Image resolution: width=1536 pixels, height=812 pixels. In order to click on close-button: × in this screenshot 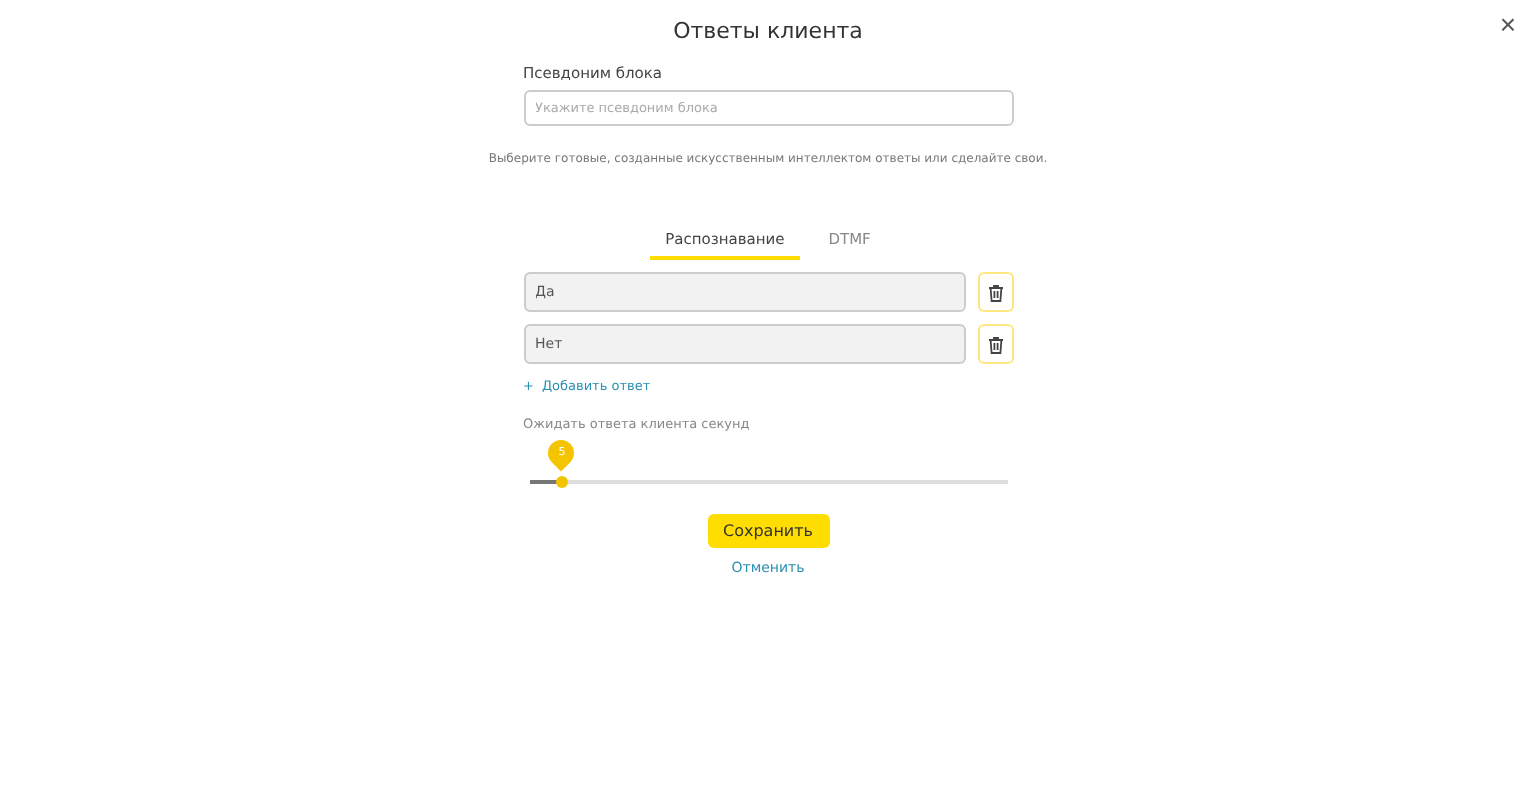, I will do `click(1507, 24)`.